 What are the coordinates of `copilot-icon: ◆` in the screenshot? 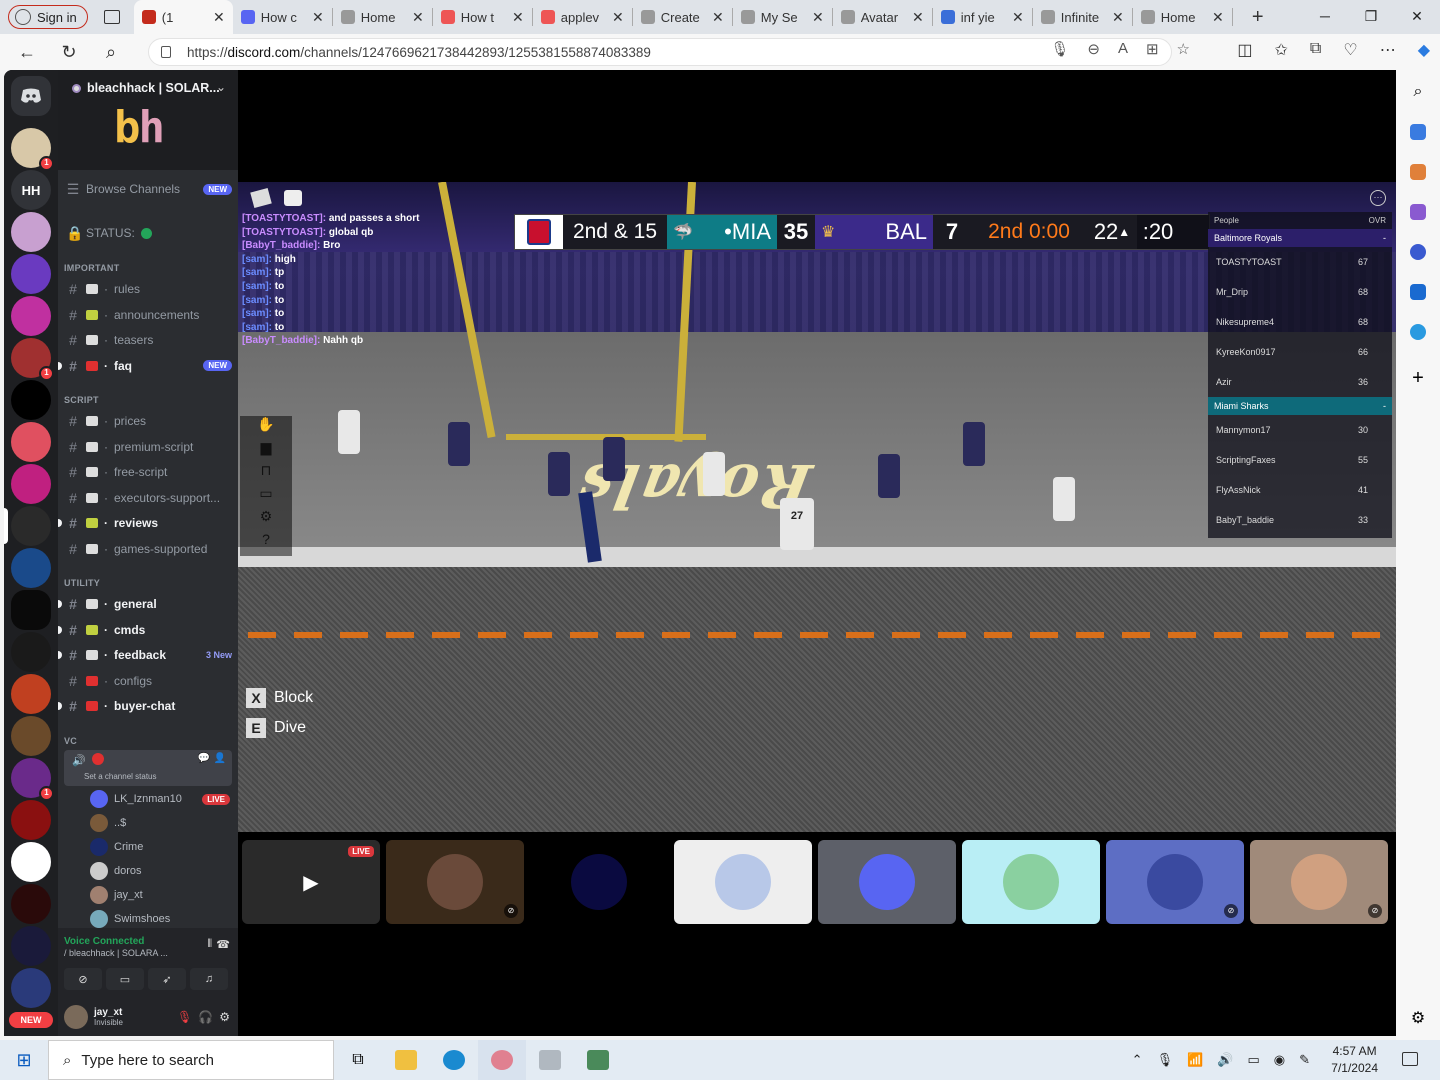 It's located at (1424, 50).